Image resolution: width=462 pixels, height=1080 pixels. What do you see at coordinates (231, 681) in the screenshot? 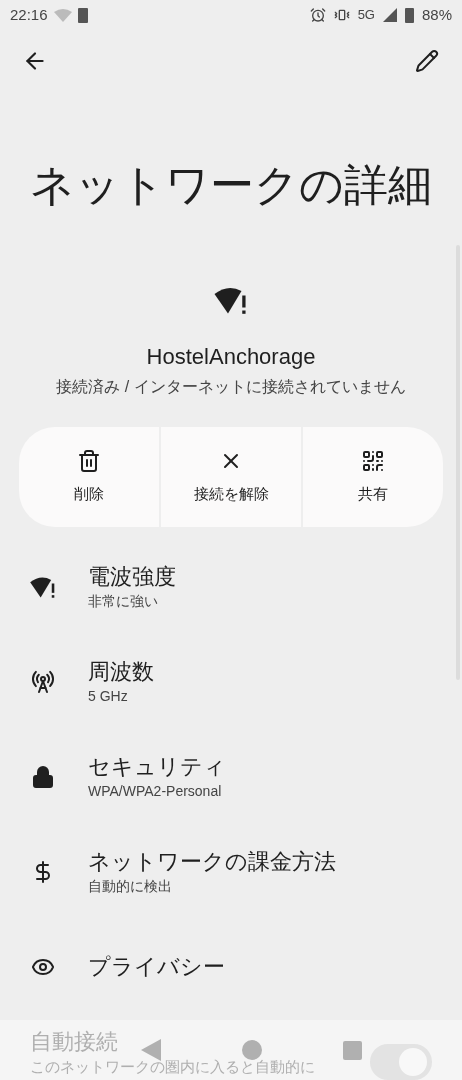
I see `detail-row: 周波数 5 GHz` at bounding box center [231, 681].